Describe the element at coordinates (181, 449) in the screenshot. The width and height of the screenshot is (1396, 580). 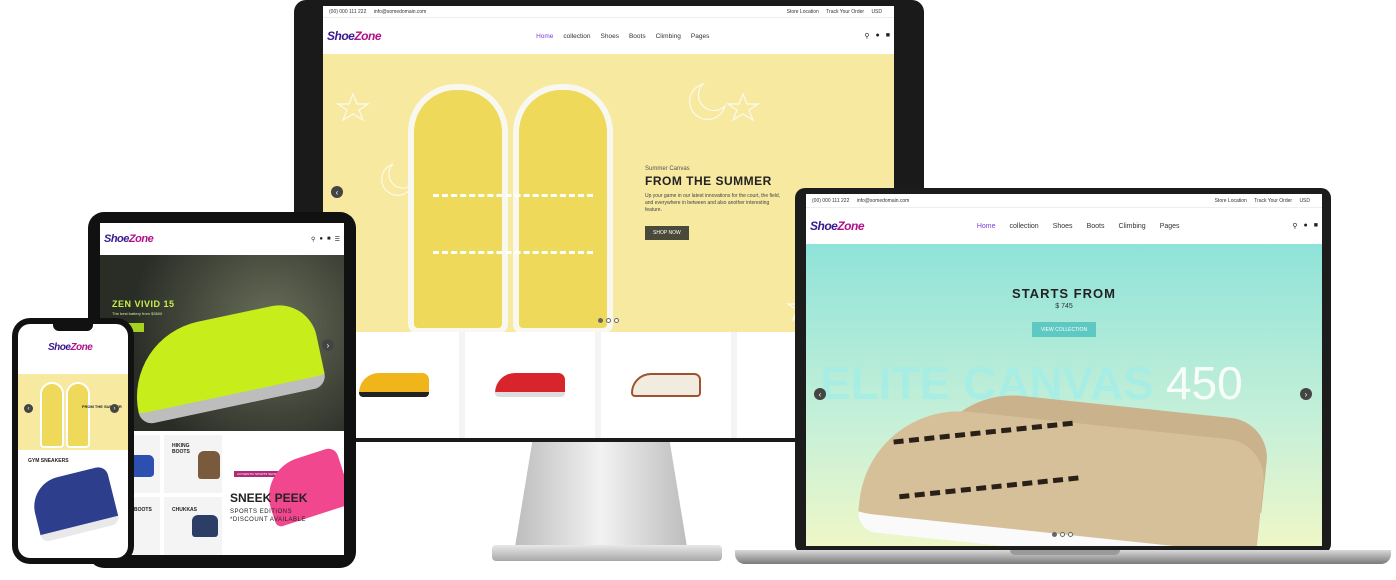
I see `tile-label: HIKING BOOTS` at that location.